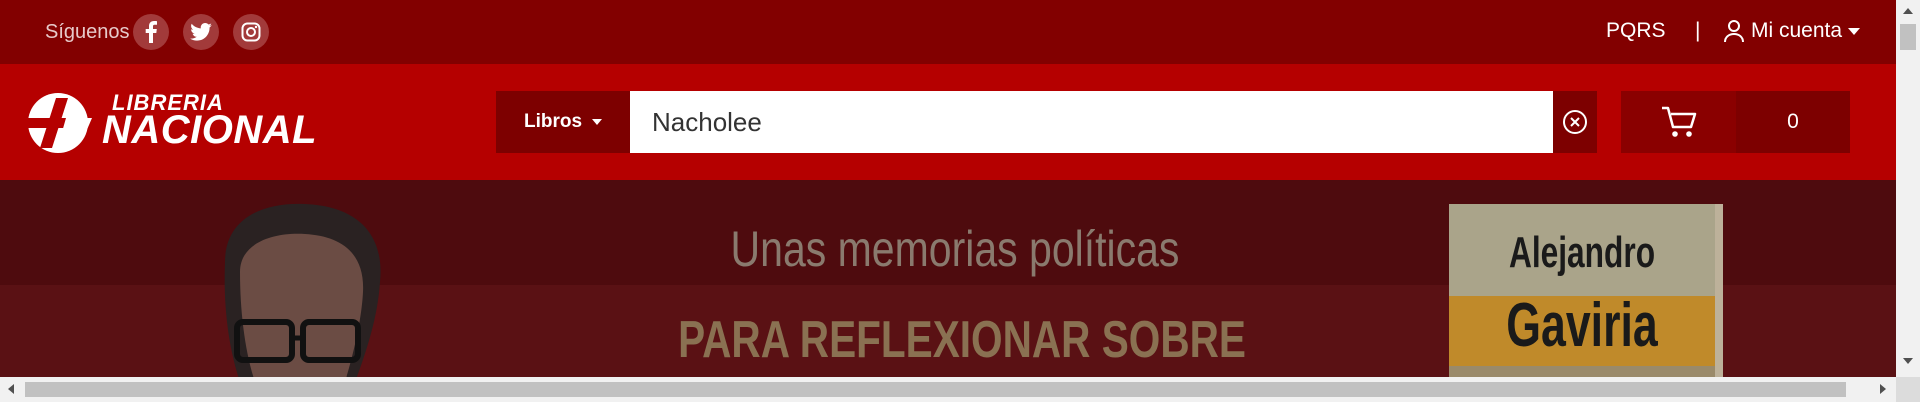  Describe the element at coordinates (1793, 122) in the screenshot. I see `cart-count: 0` at that location.